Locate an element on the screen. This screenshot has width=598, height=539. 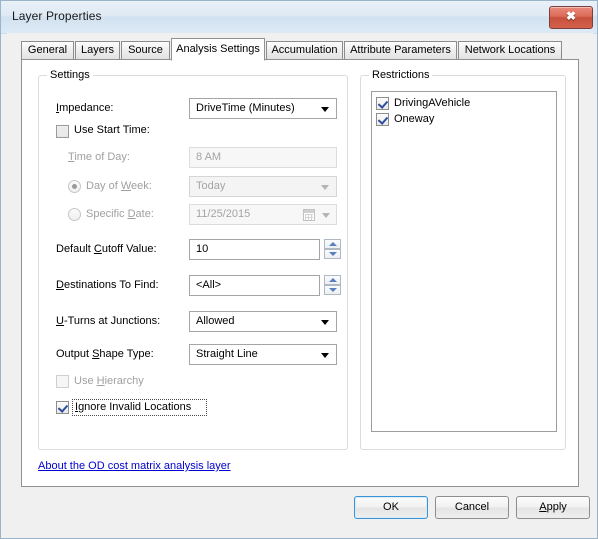
default-cutoff-spinner is located at coordinates (332, 249).